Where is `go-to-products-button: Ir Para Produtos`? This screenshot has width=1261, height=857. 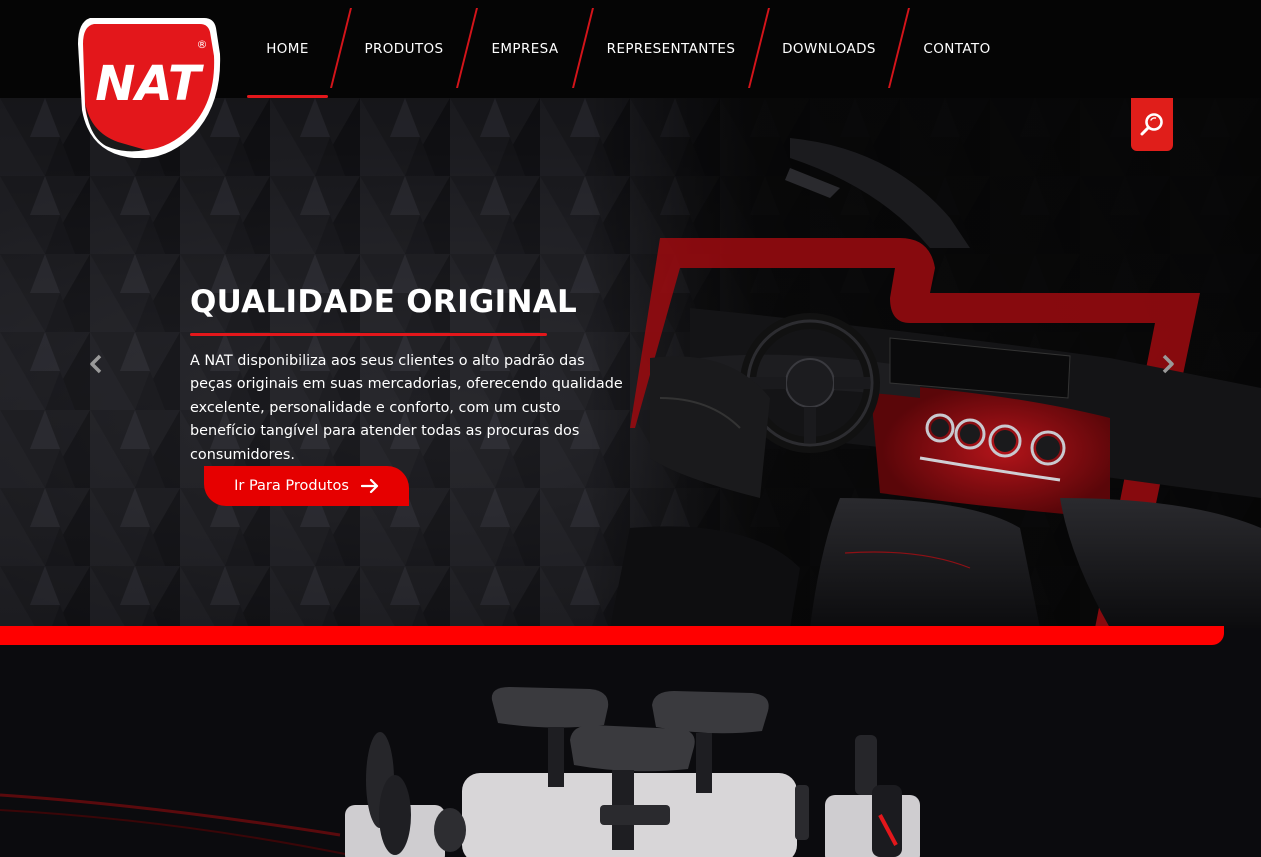 go-to-products-button: Ir Para Produtos is located at coordinates (306, 486).